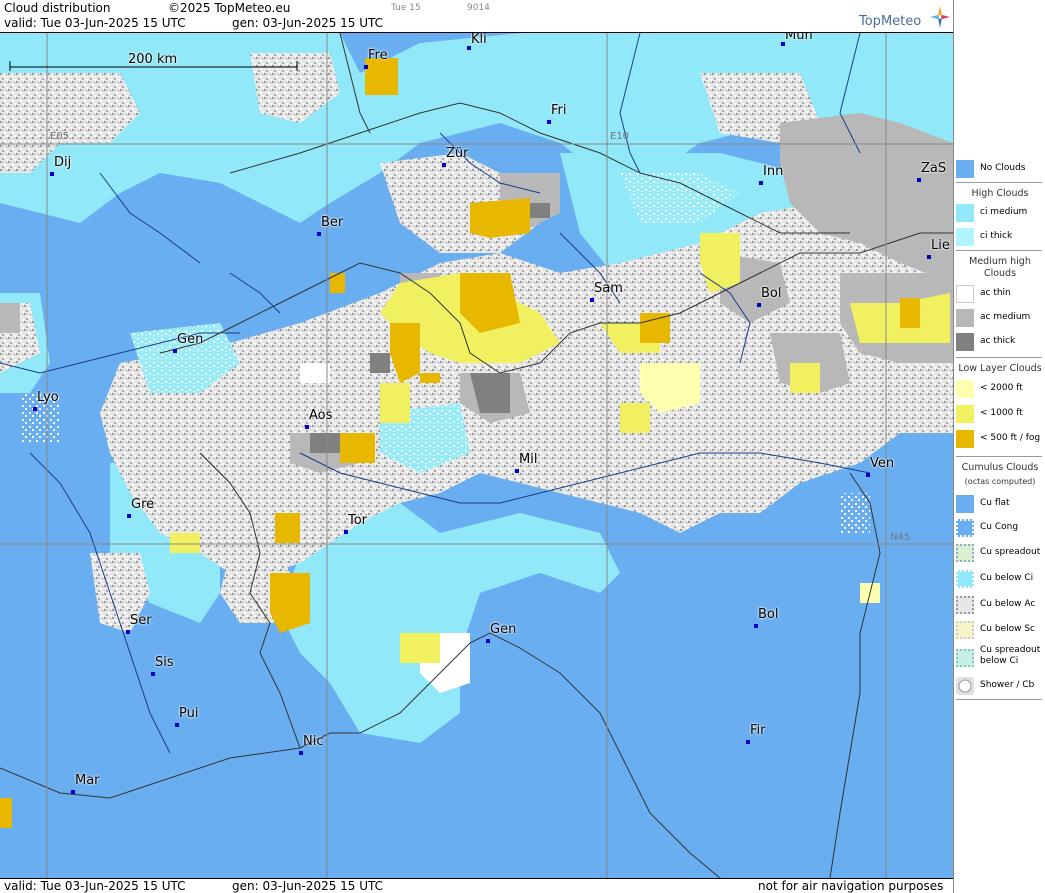 This screenshot has height=893, width=1045. What do you see at coordinates (965, 658) in the screenshot?
I see `legend-swatch-cu-spreadout-below-ci` at bounding box center [965, 658].